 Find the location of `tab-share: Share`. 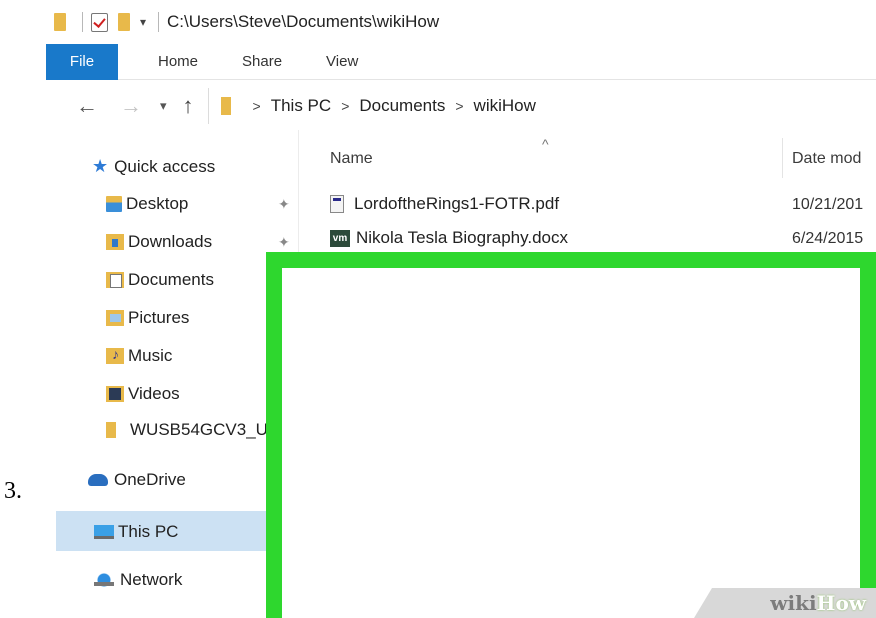

tab-share: Share is located at coordinates (262, 61).